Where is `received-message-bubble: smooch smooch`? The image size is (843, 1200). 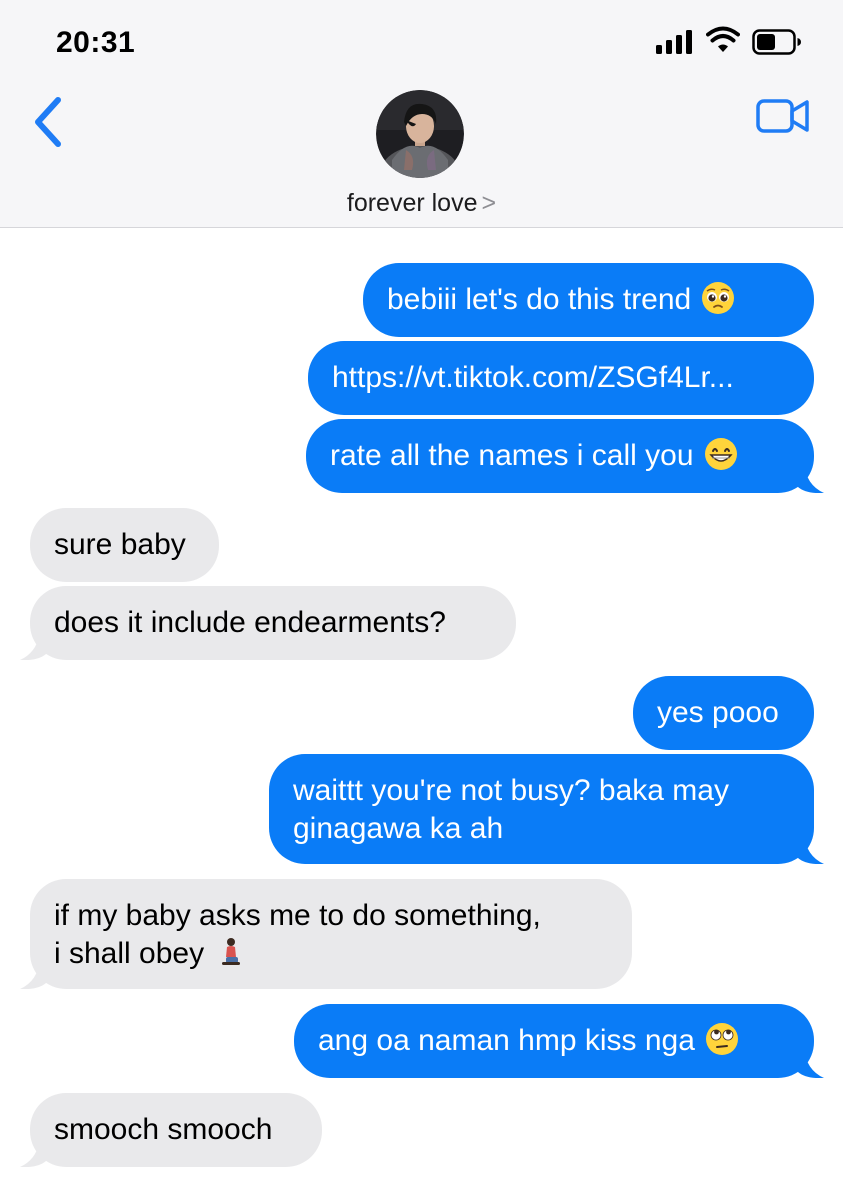 received-message-bubble: smooch smooch is located at coordinates (171, 1130).